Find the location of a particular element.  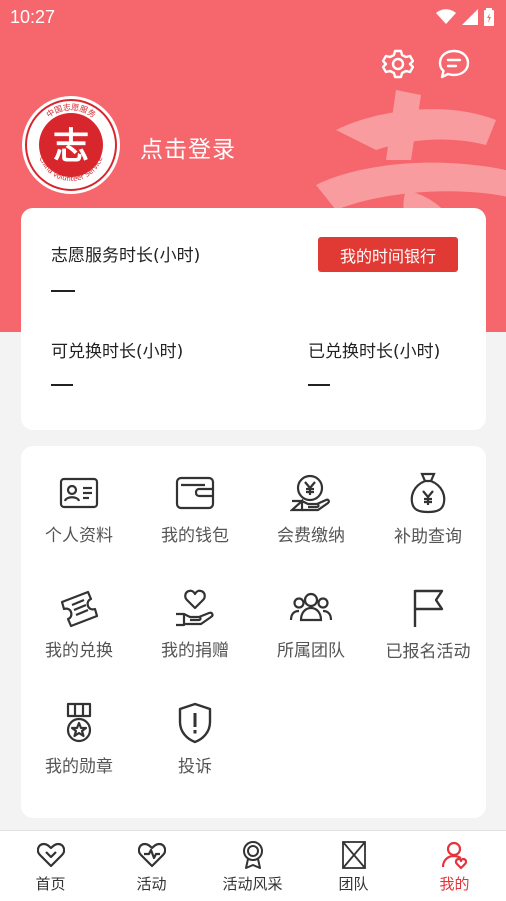

grid-item-exchange: 我的兑换 is located at coordinates (79, 611).